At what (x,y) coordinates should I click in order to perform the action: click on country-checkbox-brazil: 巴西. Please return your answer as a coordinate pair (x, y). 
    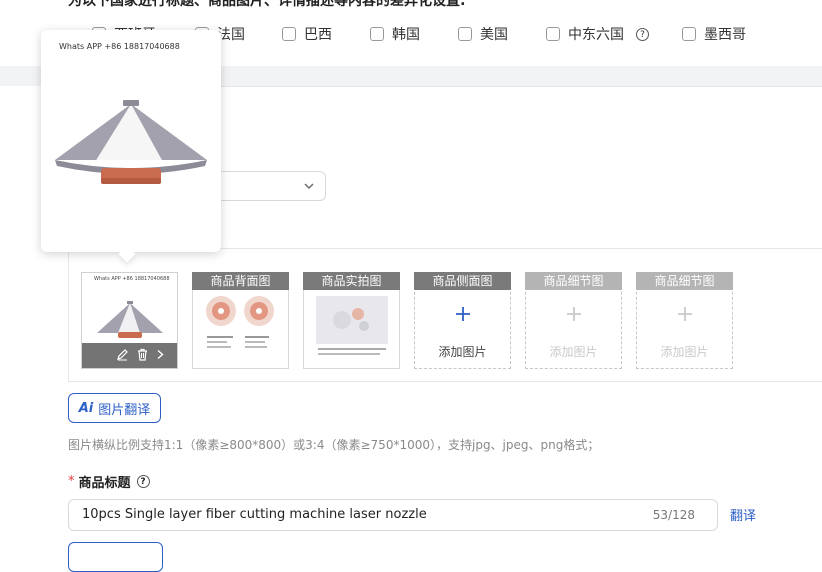
    Looking at the image, I should click on (307, 34).